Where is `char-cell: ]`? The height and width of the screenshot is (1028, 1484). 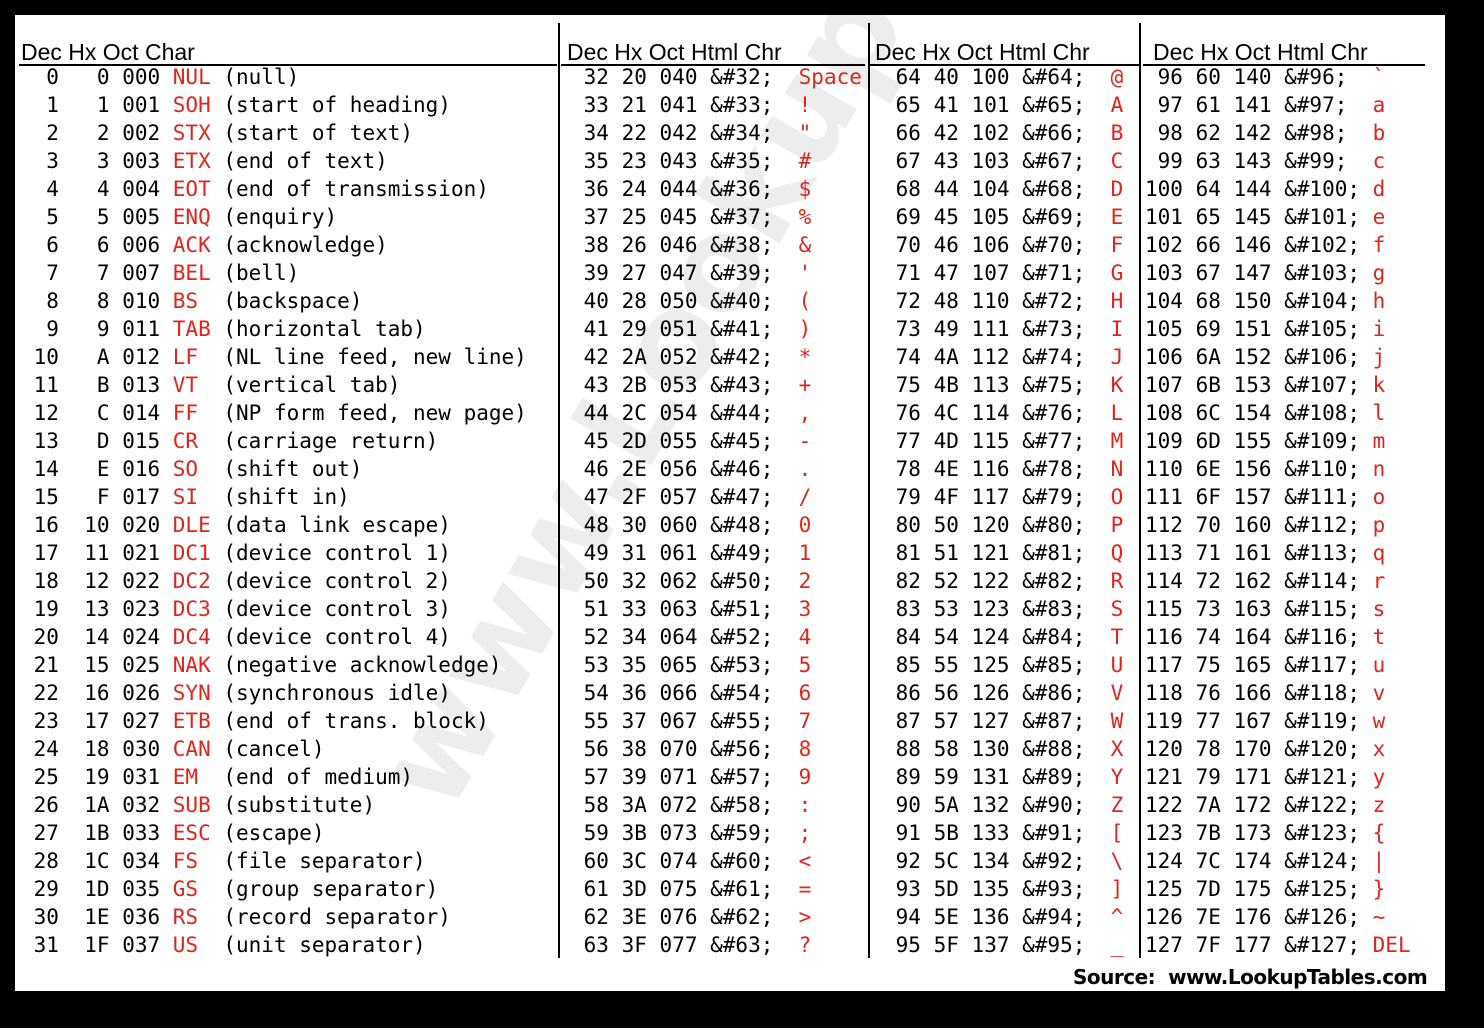
char-cell: ] is located at coordinates (1117, 889).